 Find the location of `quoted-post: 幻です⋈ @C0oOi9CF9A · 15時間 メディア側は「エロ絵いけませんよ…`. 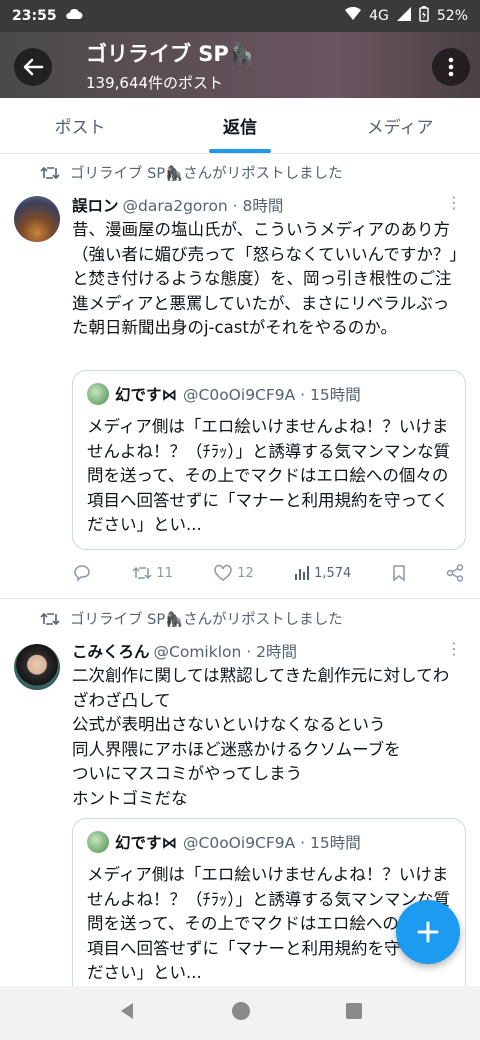

quoted-post: 幻です⋈ @C0oOi9CF9A · 15時間 メディア側は「エロ絵いけませんよ… is located at coordinates (269, 460).